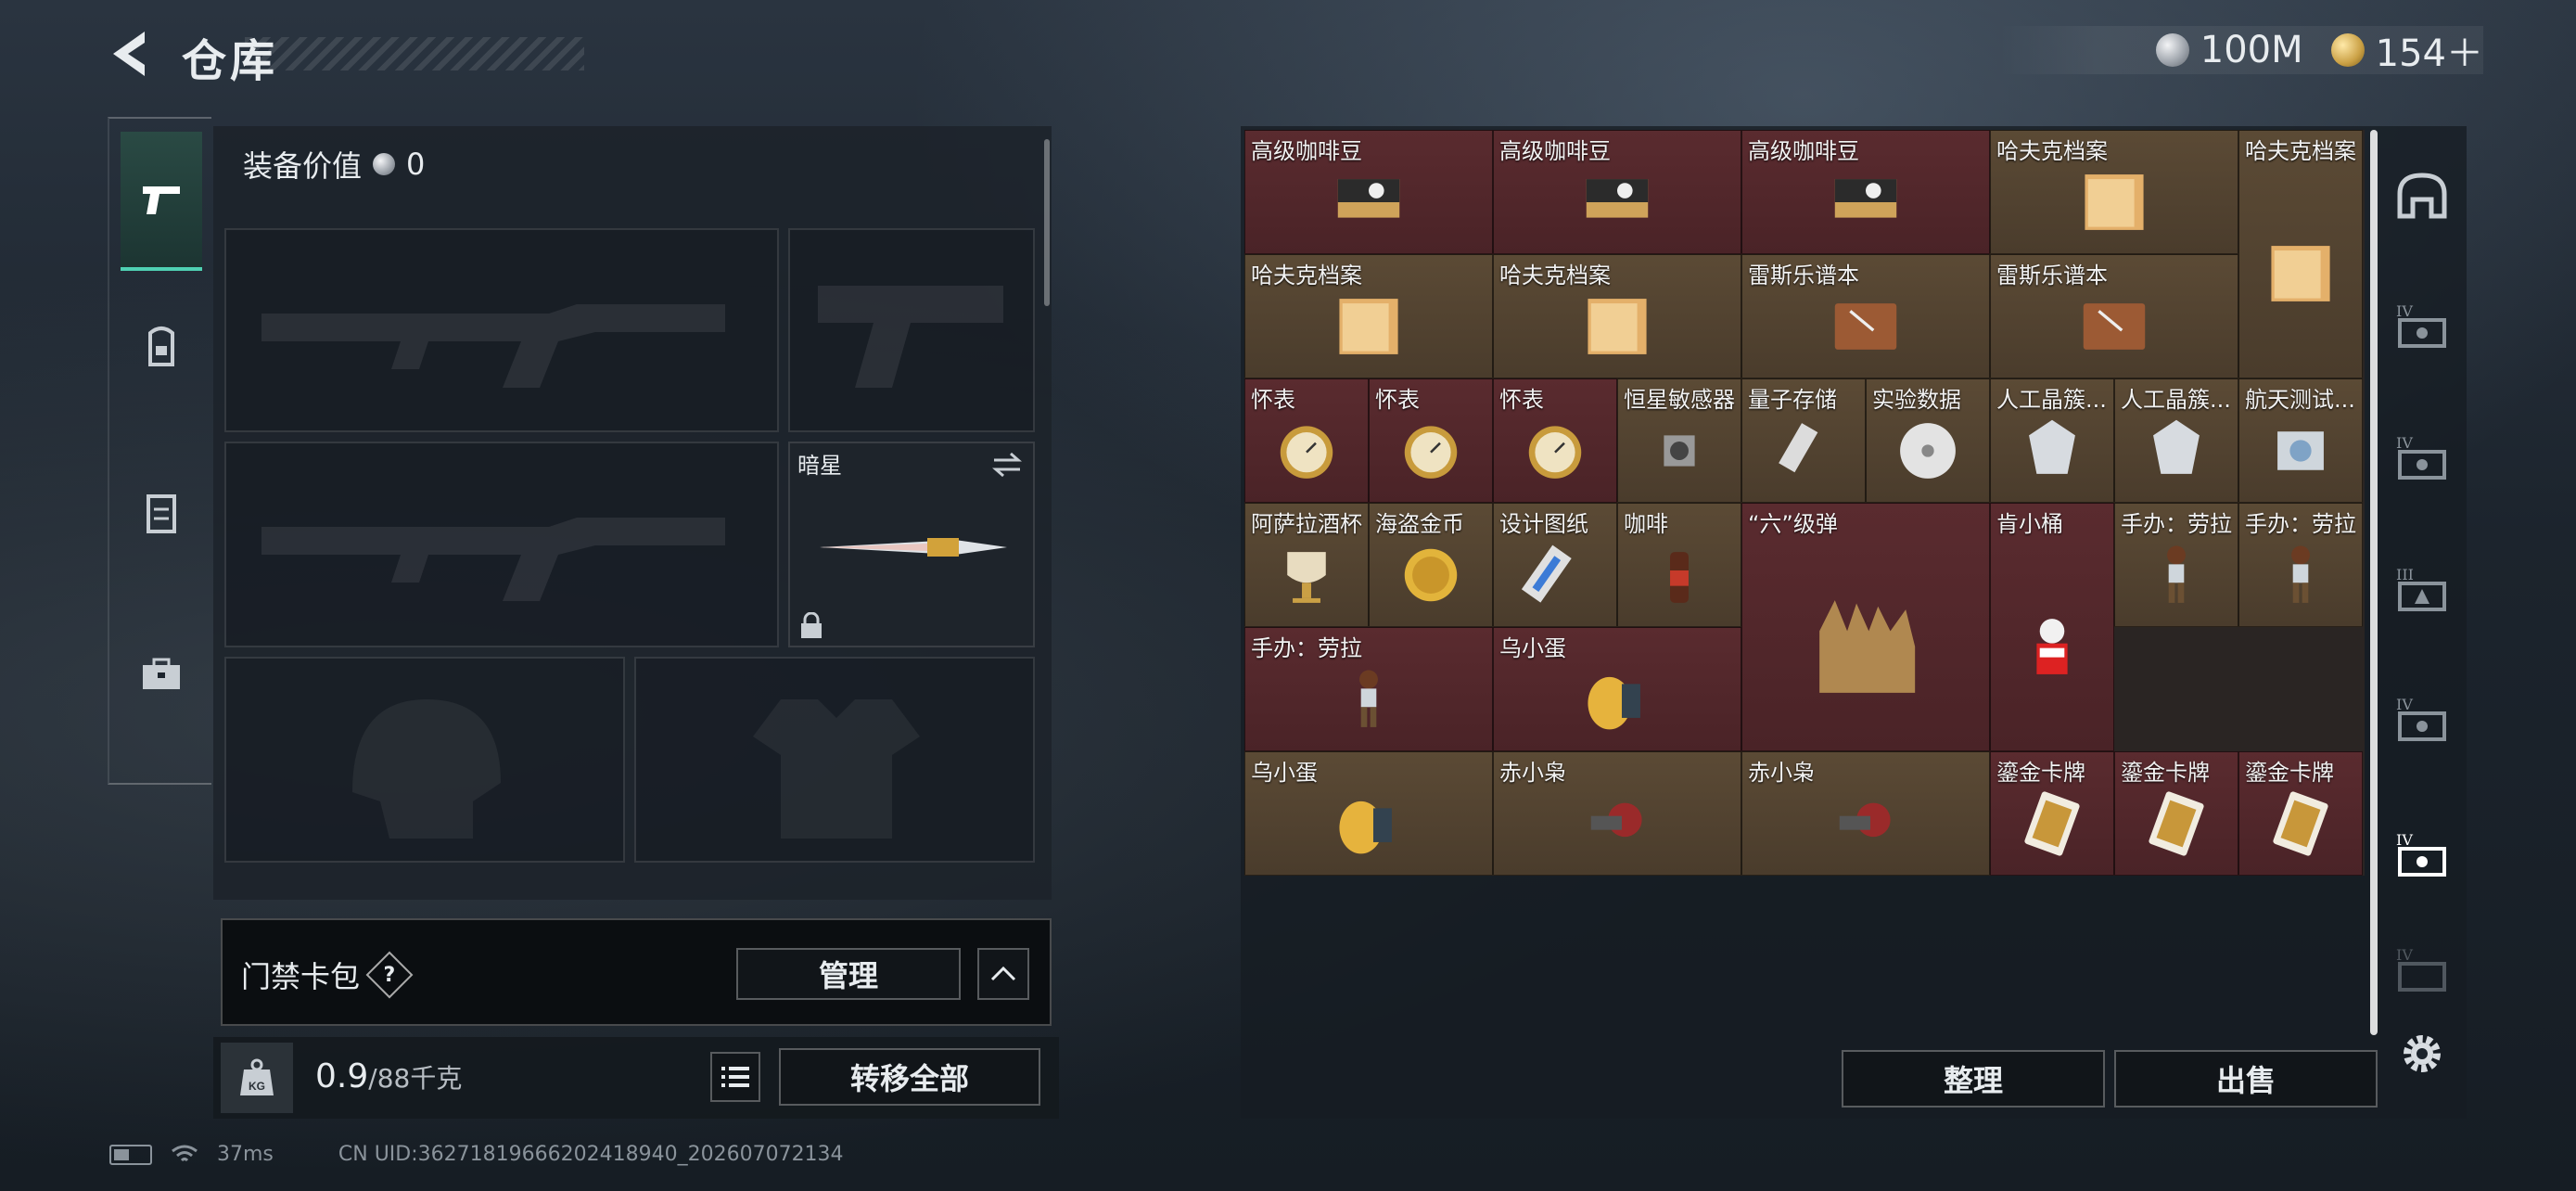  What do you see at coordinates (2422, 325) in the screenshot?
I see `tab-case-1: IV` at bounding box center [2422, 325].